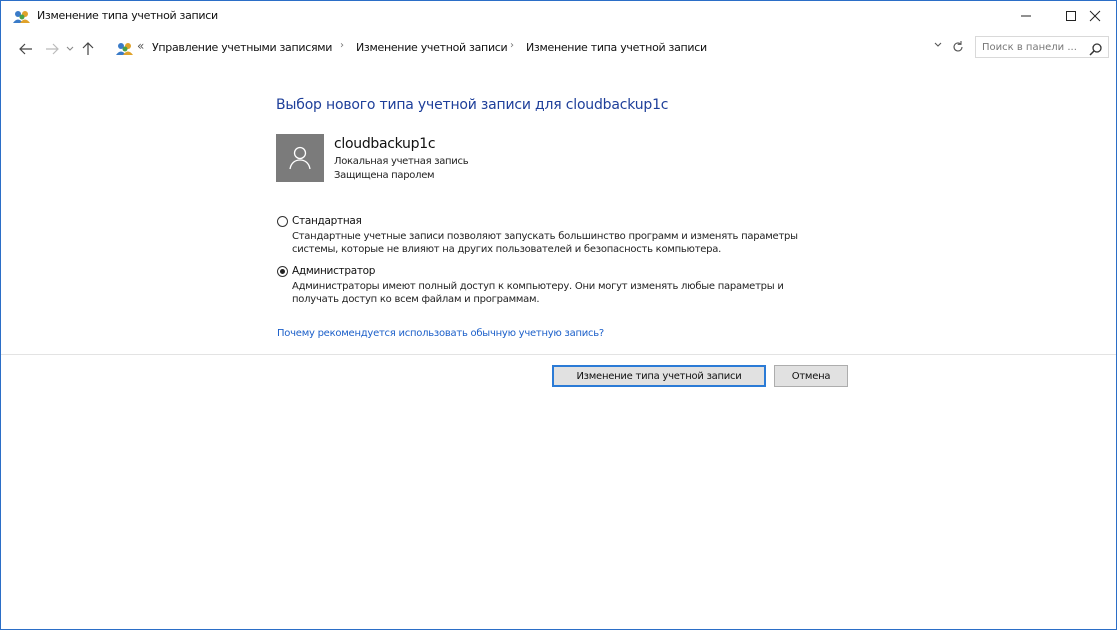 The height and width of the screenshot is (630, 1117). Describe the element at coordinates (327, 221) in the screenshot. I see `radio-standard-label: Стандартная` at that location.